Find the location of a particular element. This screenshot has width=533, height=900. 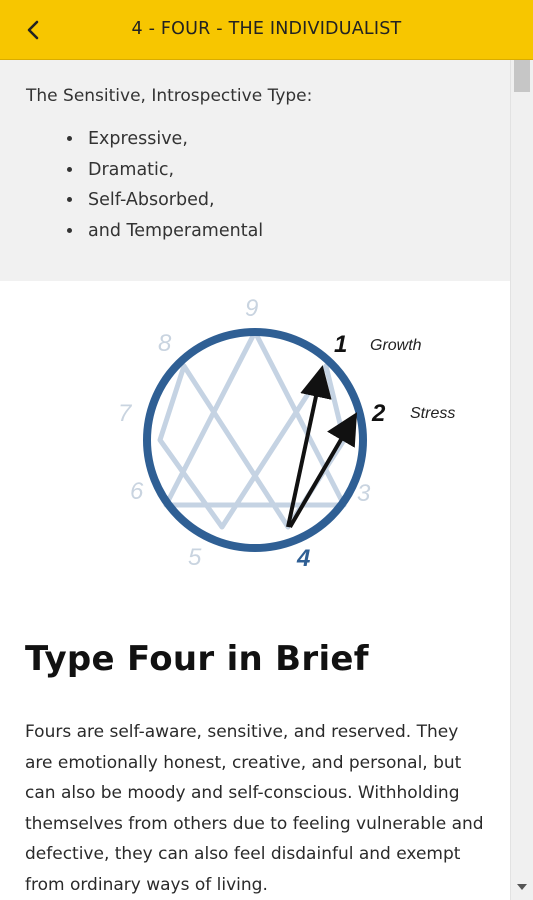

intro-lead: The Sensitive, Introspective Type: is located at coordinates (169, 96).